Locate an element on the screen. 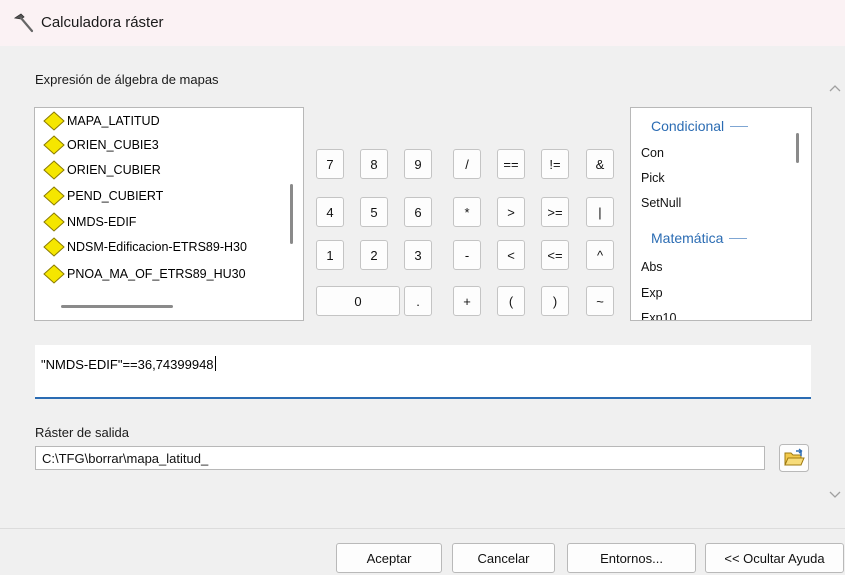 The image size is (845, 575). key-8: 8 is located at coordinates (374, 164).